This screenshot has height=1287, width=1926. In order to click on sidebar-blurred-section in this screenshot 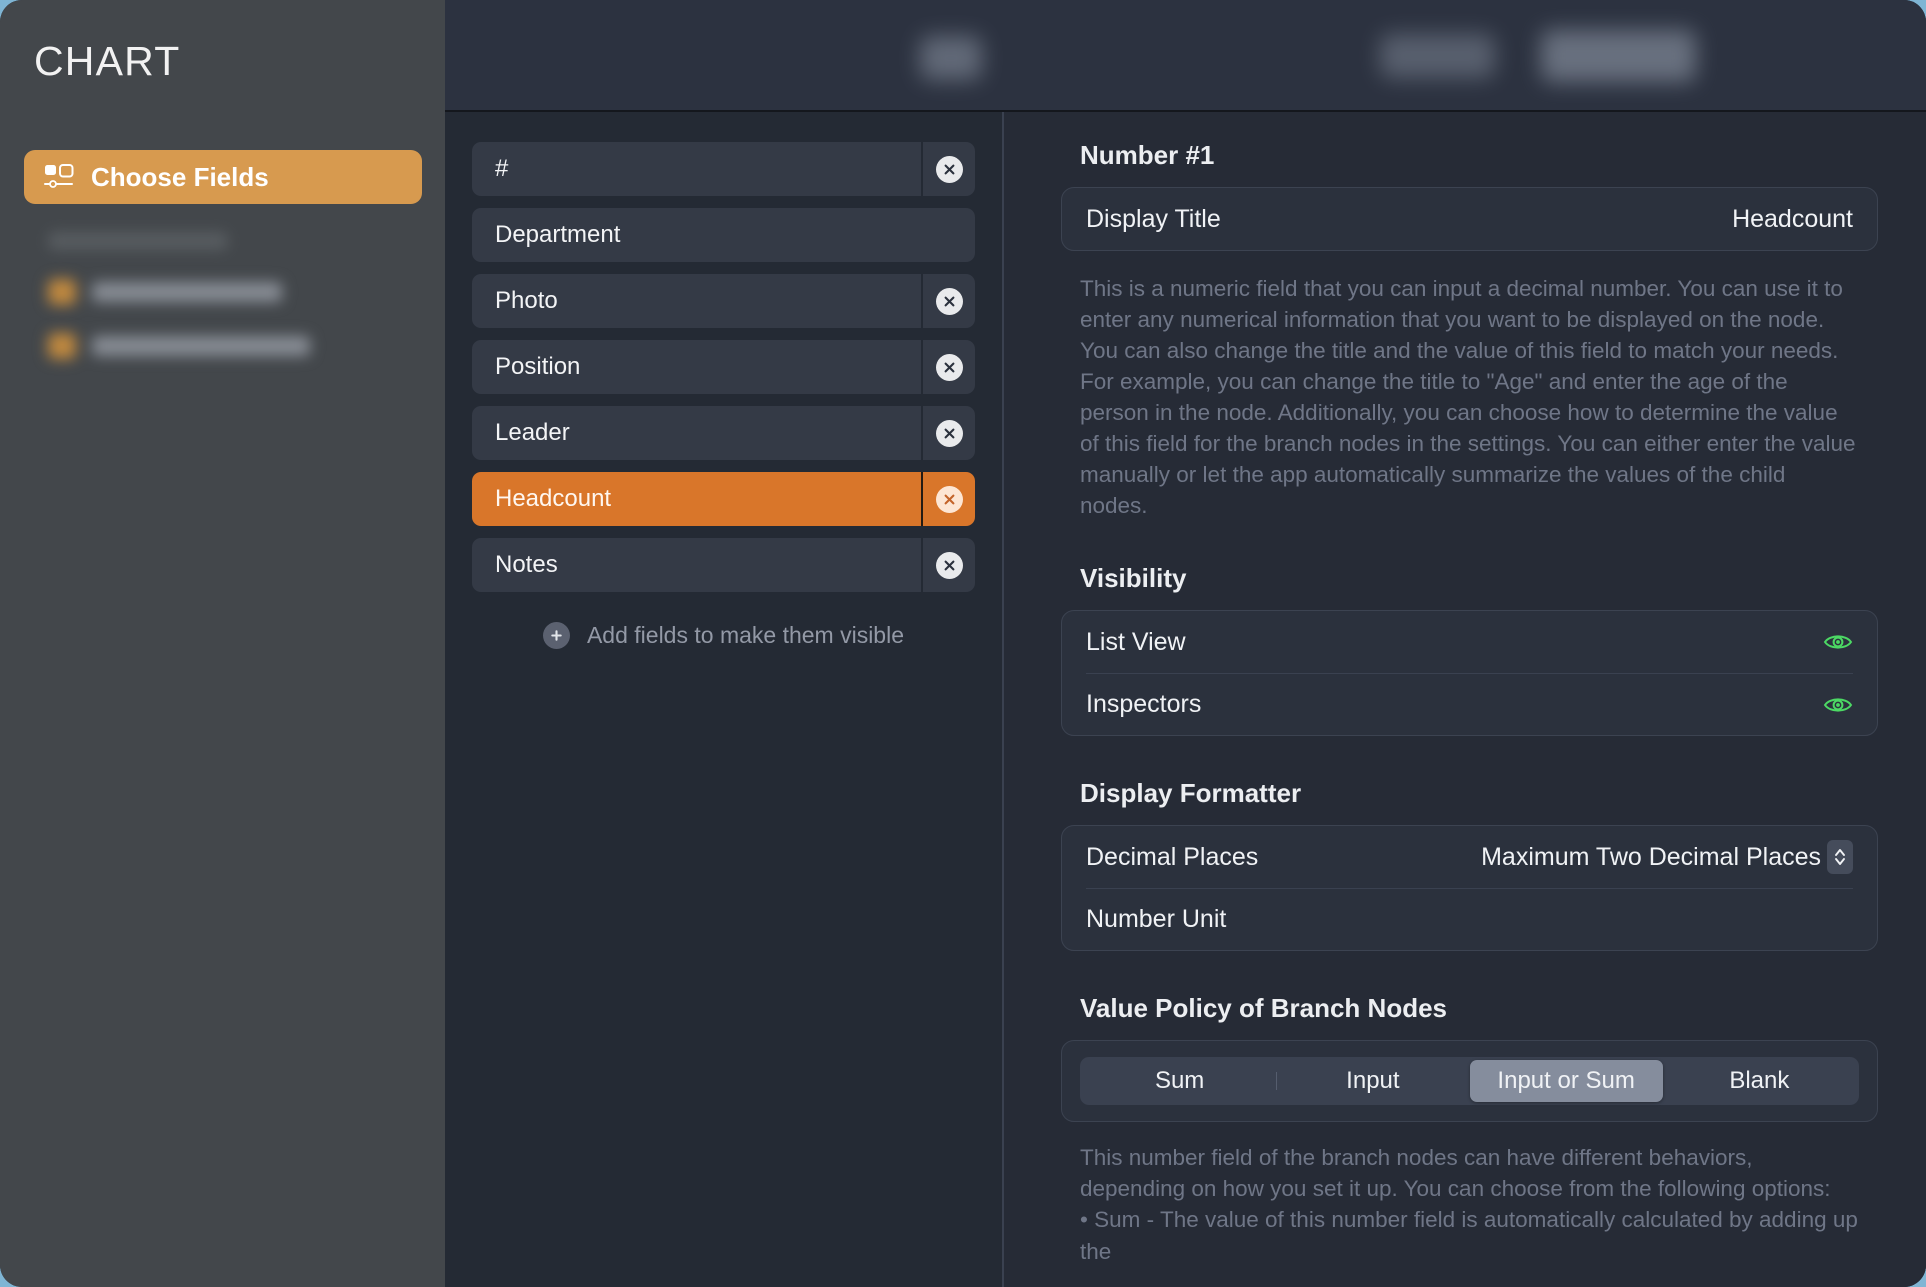, I will do `click(222, 306)`.